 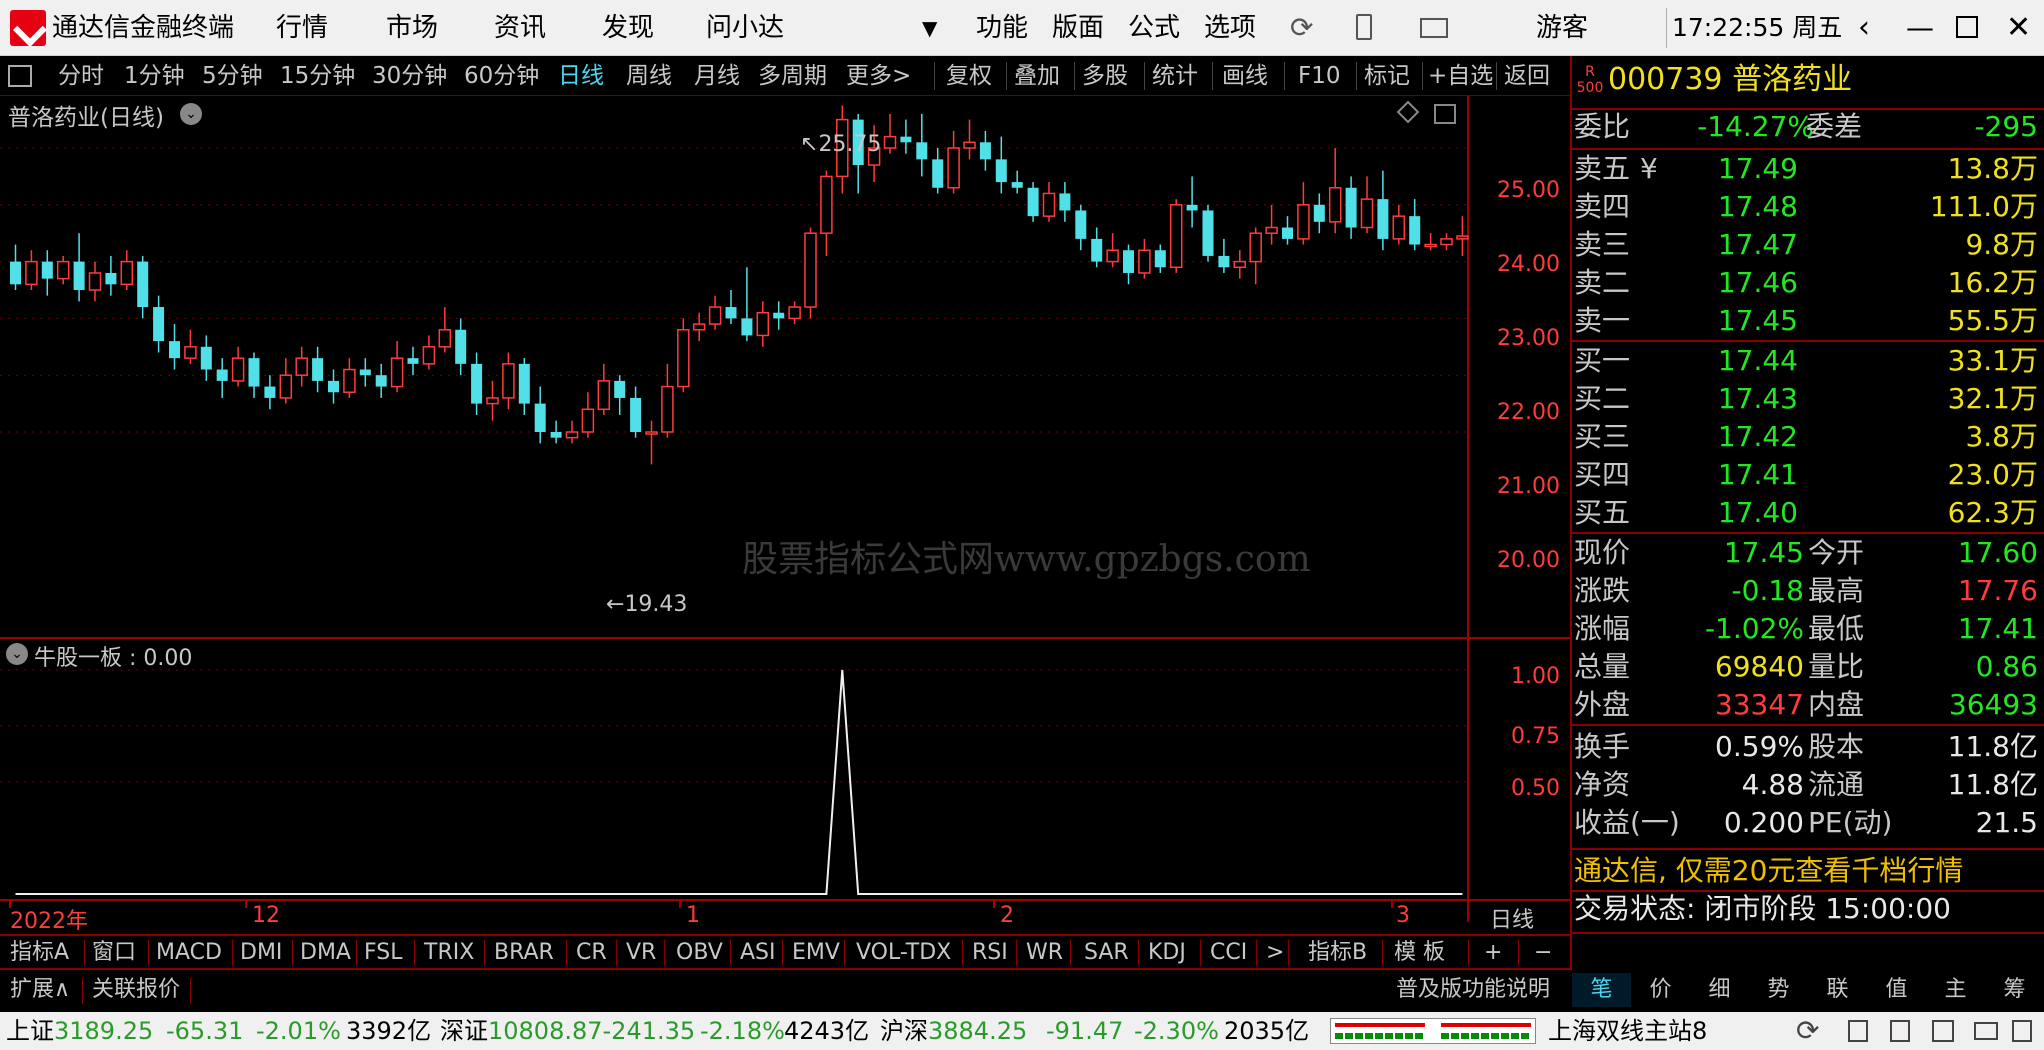 What do you see at coordinates (953, 1031) in the screenshot?
I see `hs-index: 沪深3884.25` at bounding box center [953, 1031].